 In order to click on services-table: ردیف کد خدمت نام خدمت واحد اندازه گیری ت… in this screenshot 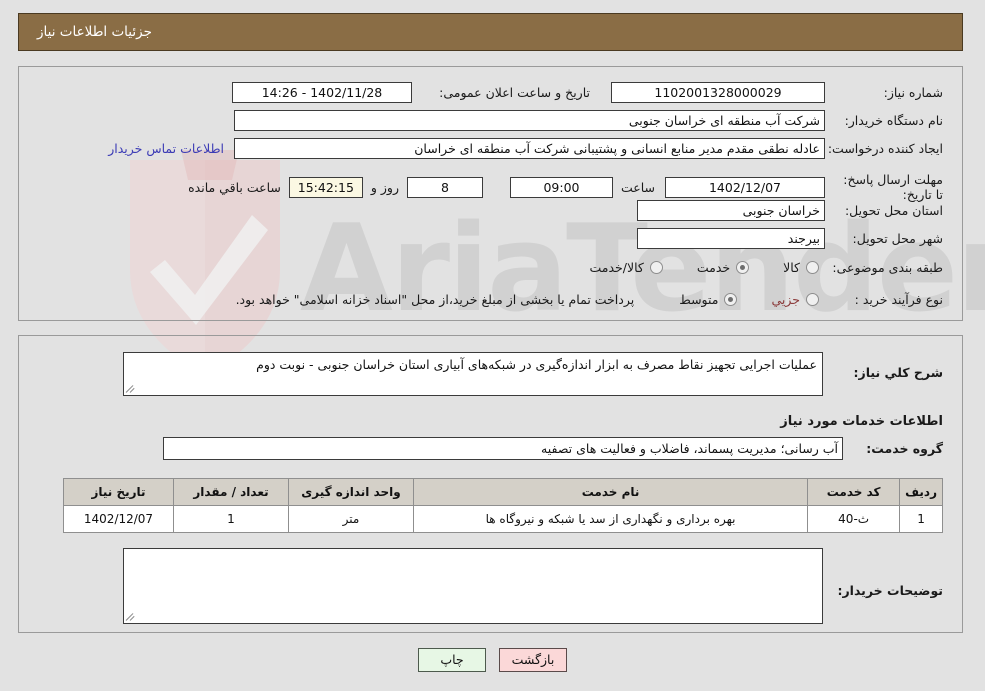, I will do `click(503, 505)`.